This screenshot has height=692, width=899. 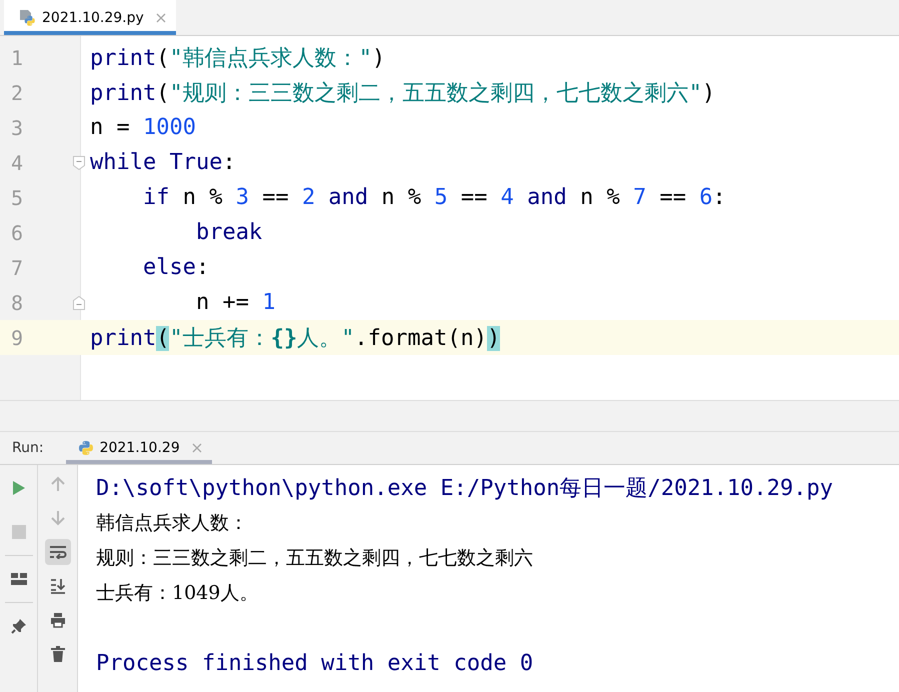 What do you see at coordinates (176, 267) in the screenshot?
I see `code-line: else:` at bounding box center [176, 267].